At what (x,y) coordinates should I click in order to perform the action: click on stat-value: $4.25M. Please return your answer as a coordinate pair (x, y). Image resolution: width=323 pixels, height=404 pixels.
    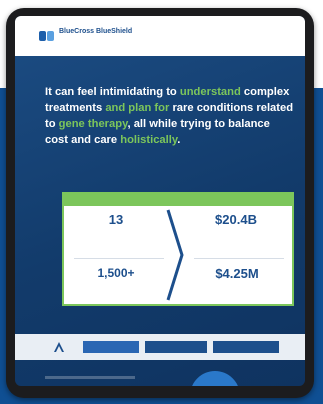
    Looking at the image, I should click on (236, 273).